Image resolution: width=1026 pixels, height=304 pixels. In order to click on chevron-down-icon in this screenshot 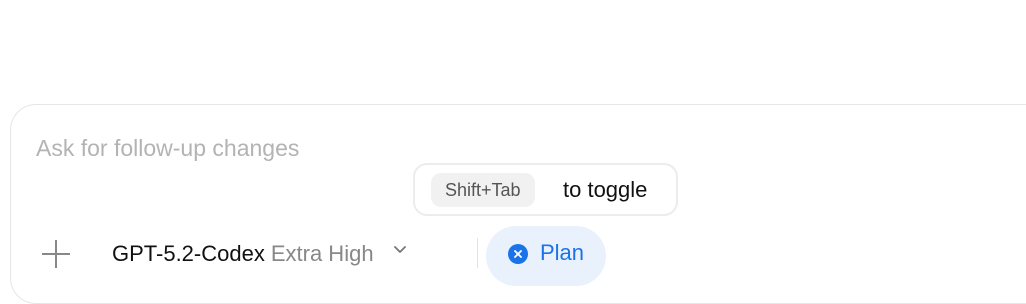, I will do `click(399, 249)`.